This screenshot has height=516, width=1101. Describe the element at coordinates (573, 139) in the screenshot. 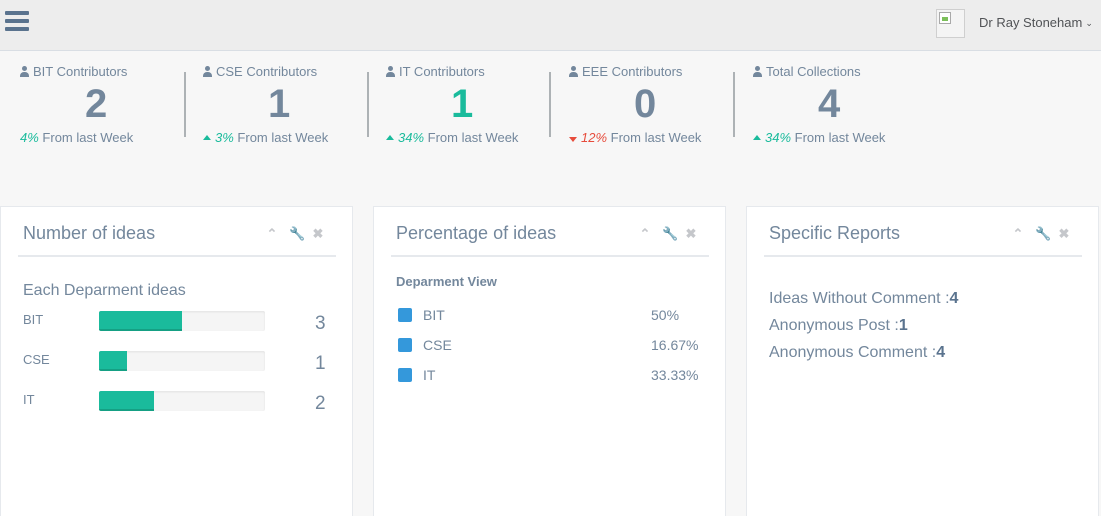

I see `arrow-down-icon` at that location.